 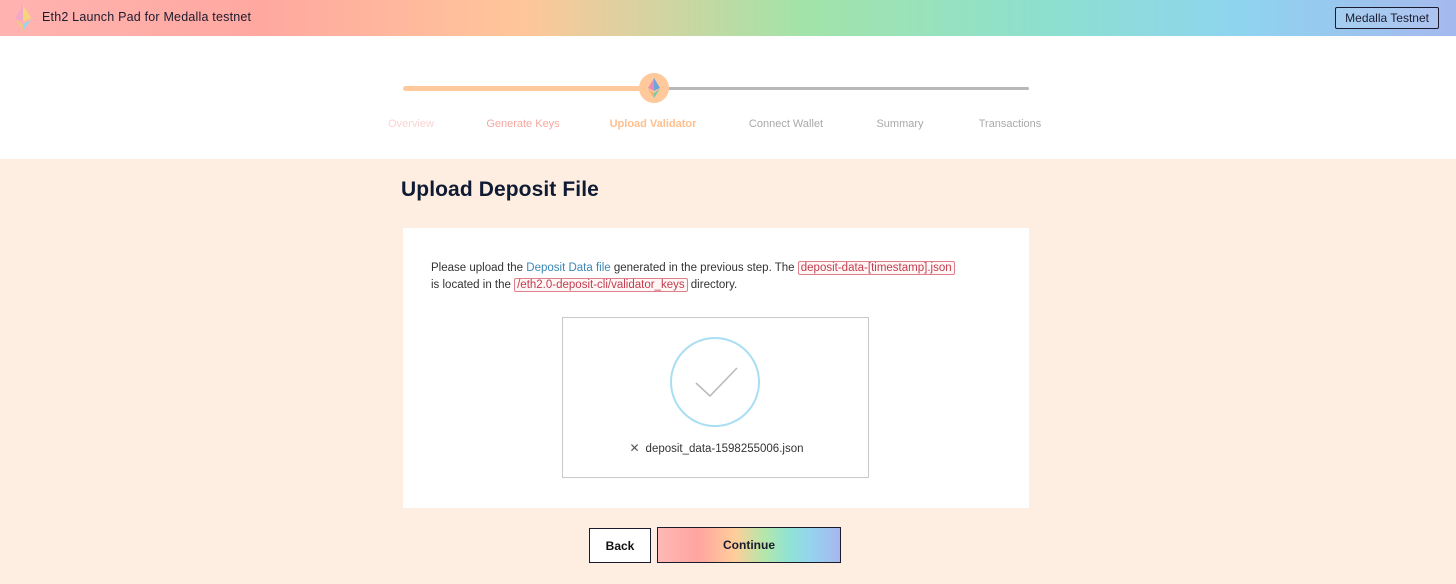 What do you see at coordinates (848, 88) in the screenshot?
I see `progress-track-remaining` at bounding box center [848, 88].